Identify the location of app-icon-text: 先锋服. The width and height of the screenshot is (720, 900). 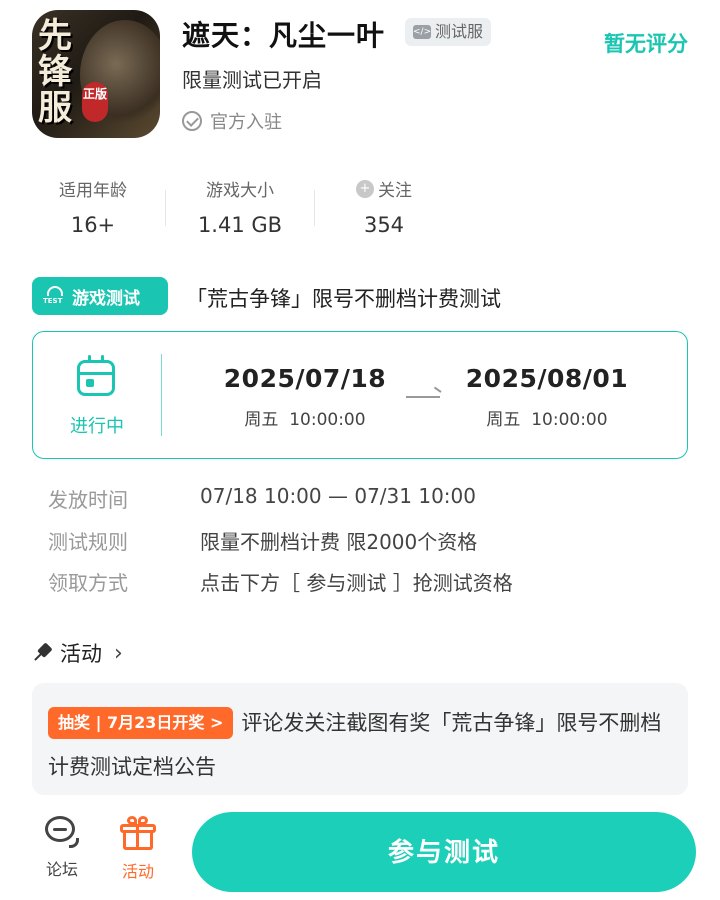
(55, 72).